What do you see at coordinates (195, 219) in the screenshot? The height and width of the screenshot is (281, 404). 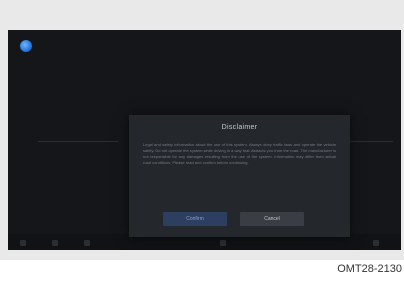 I see `confirm-button: Confirm` at bounding box center [195, 219].